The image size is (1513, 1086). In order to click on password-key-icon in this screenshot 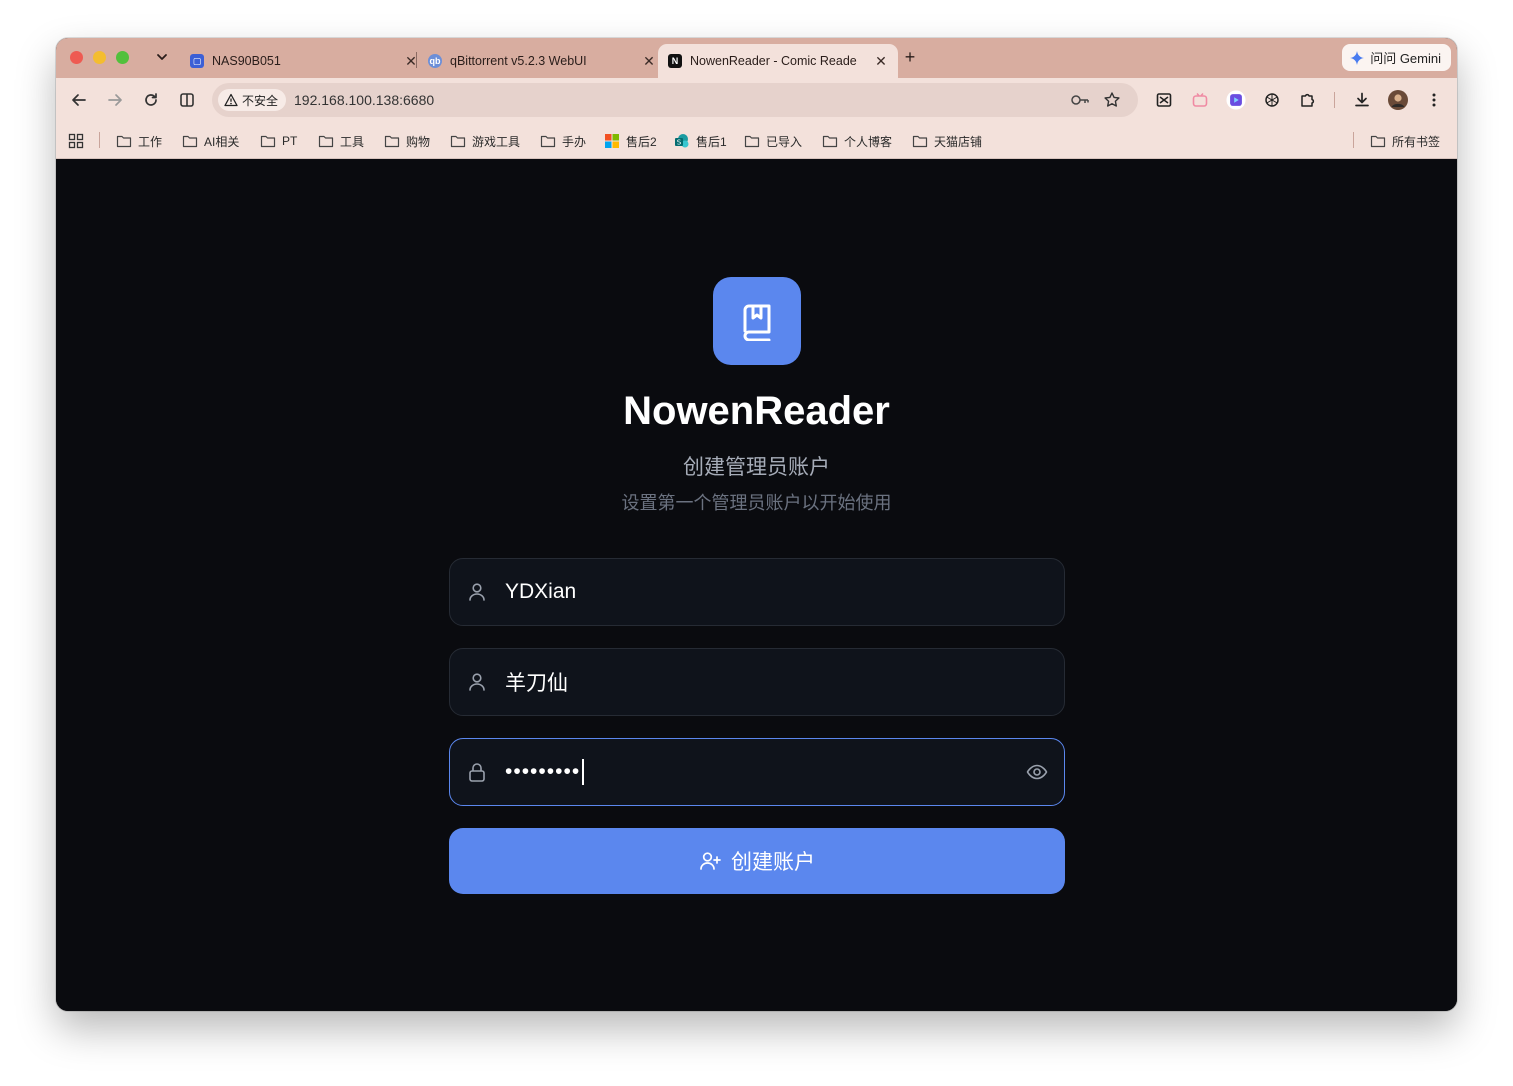, I will do `click(1080, 100)`.